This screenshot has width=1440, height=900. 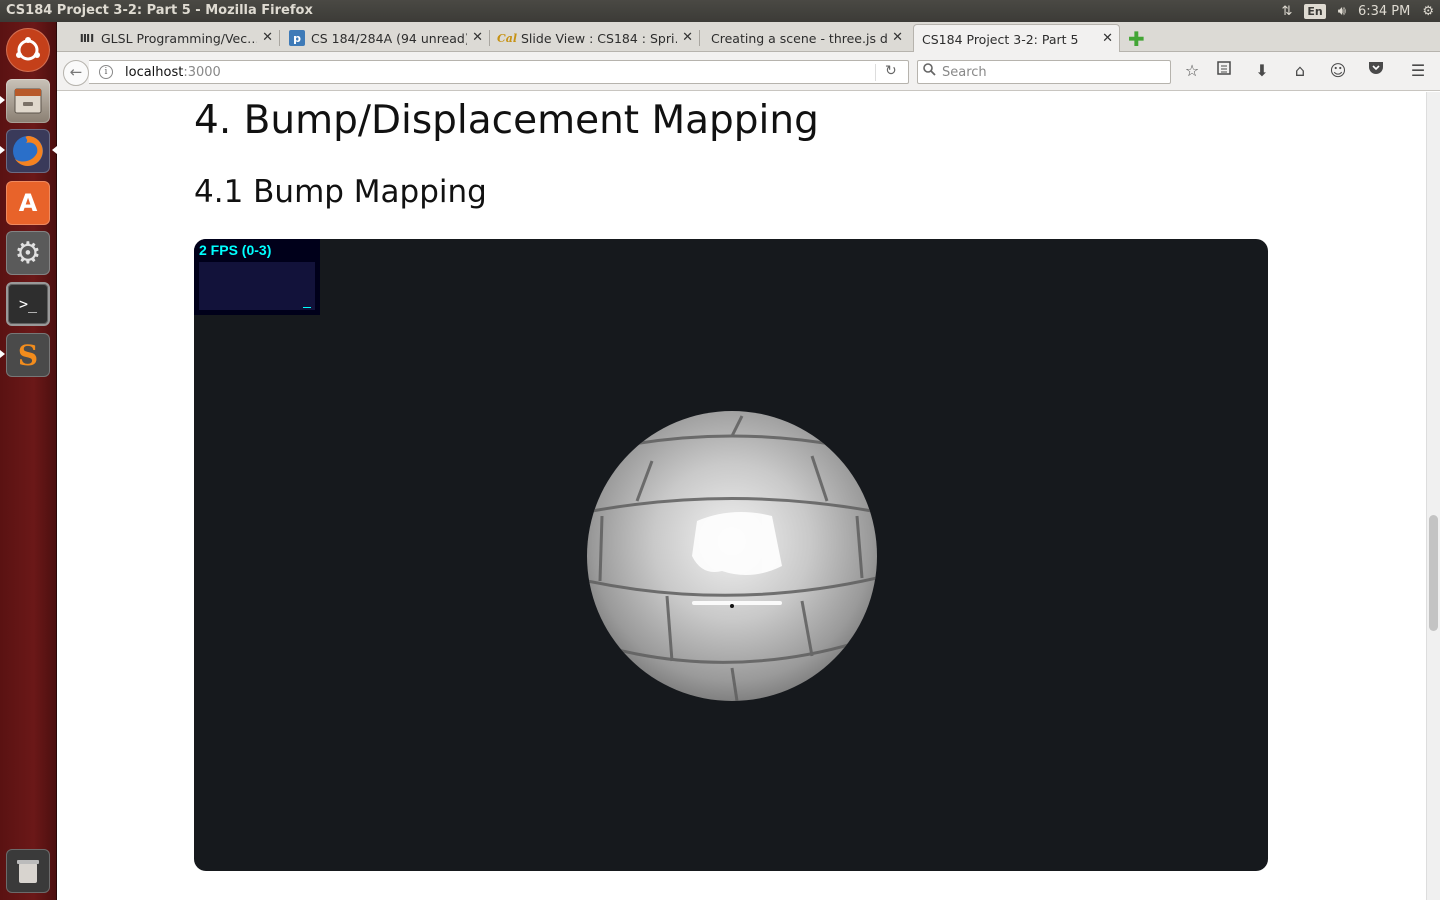 What do you see at coordinates (964, 72) in the screenshot?
I see `search-placeholder: Search` at bounding box center [964, 72].